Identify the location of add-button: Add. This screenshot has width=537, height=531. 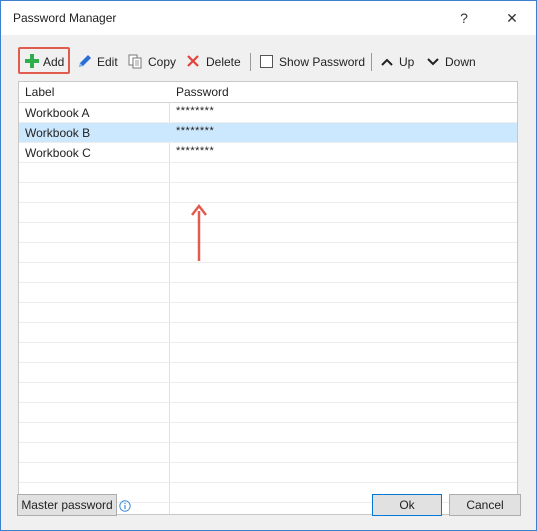
(46, 62).